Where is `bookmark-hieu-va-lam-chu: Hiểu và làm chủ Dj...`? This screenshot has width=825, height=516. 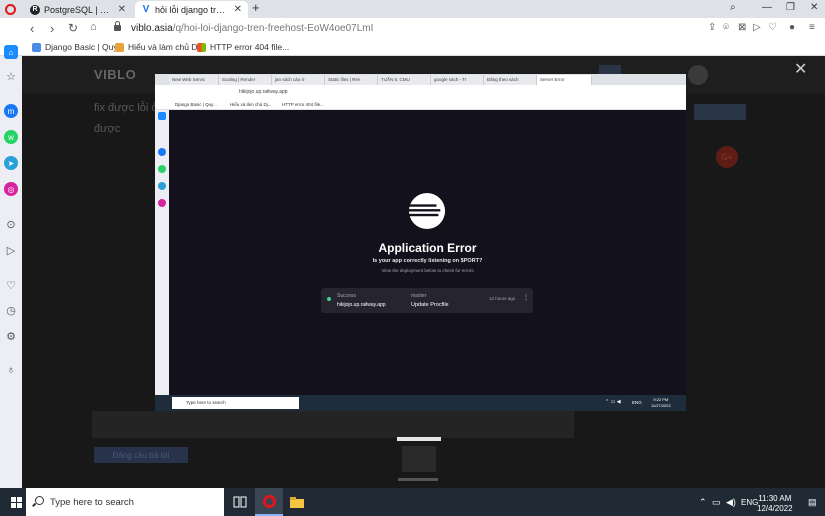 bookmark-hieu-va-lam-chu: Hiểu và làm chủ Dj... is located at coordinates (160, 47).